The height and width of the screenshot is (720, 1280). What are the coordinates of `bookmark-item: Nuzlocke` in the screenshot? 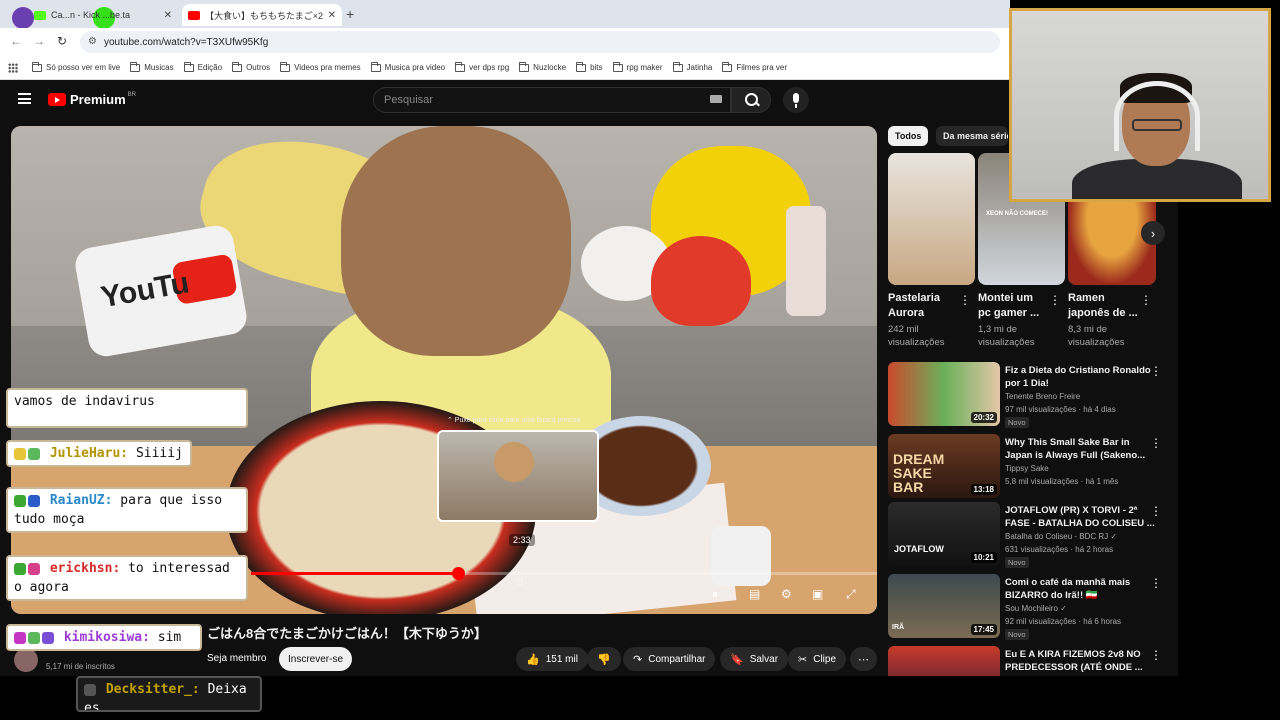 It's located at (543, 66).